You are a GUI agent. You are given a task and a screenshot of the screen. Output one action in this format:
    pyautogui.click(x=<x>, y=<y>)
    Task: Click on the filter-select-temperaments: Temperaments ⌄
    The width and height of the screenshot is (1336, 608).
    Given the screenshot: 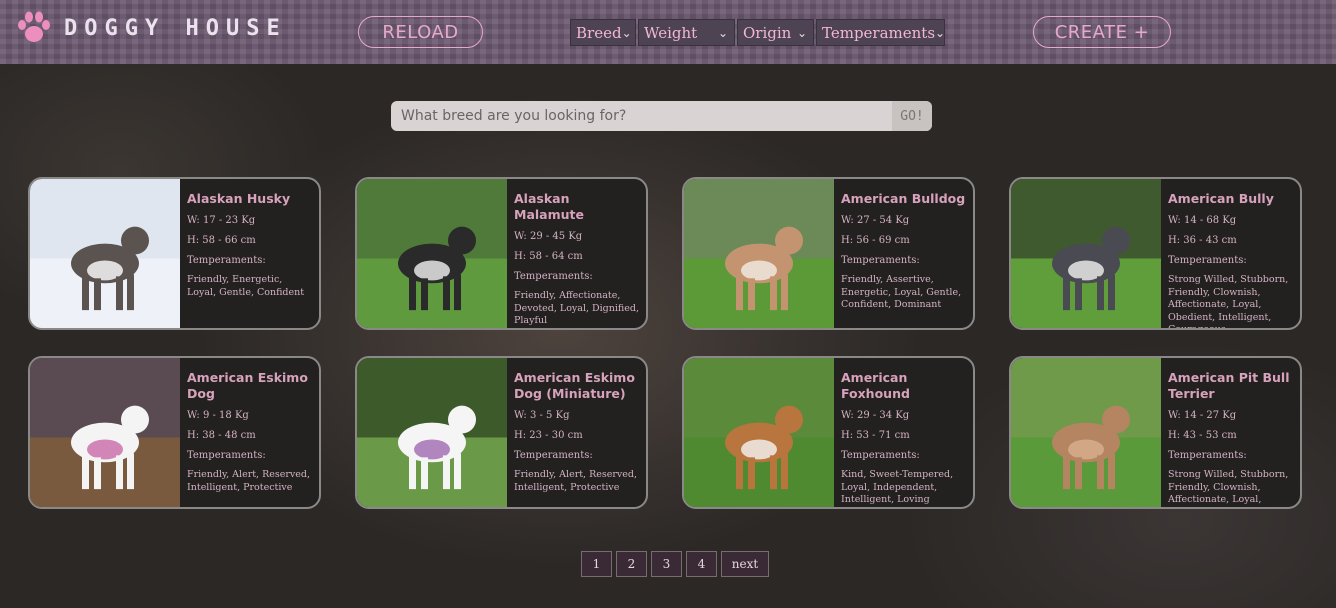 What is the action you would take?
    pyautogui.click(x=880, y=32)
    